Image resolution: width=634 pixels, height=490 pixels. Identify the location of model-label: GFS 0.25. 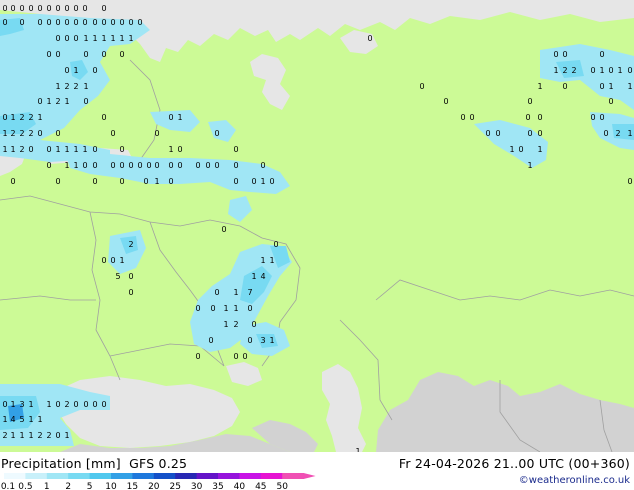
(158, 463).